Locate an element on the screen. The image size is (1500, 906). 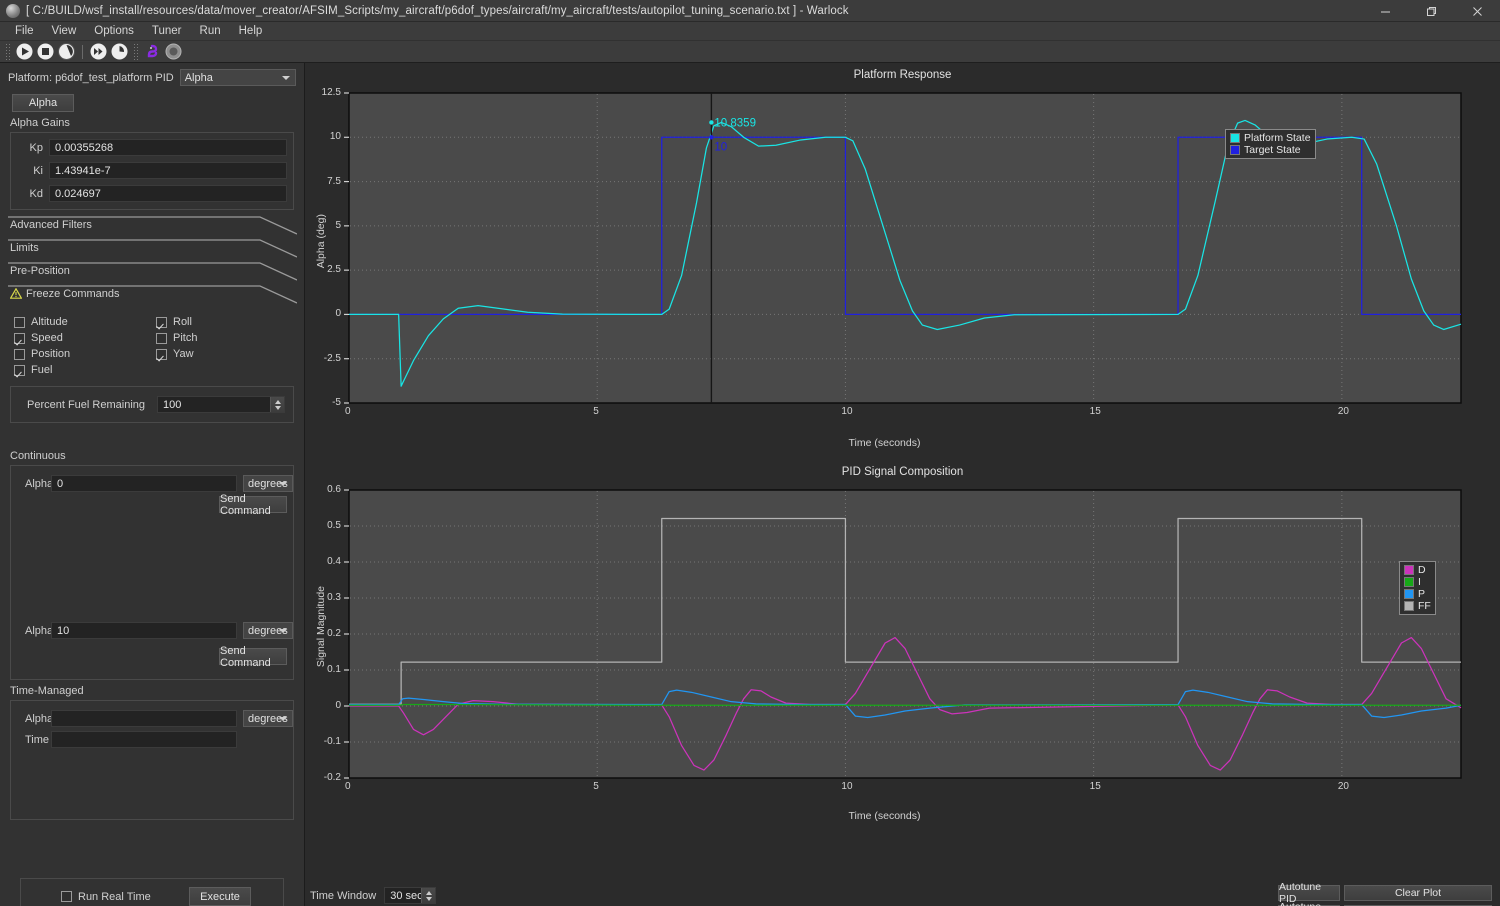
continuous-unit-select-2: degrees is located at coordinates (268, 630).